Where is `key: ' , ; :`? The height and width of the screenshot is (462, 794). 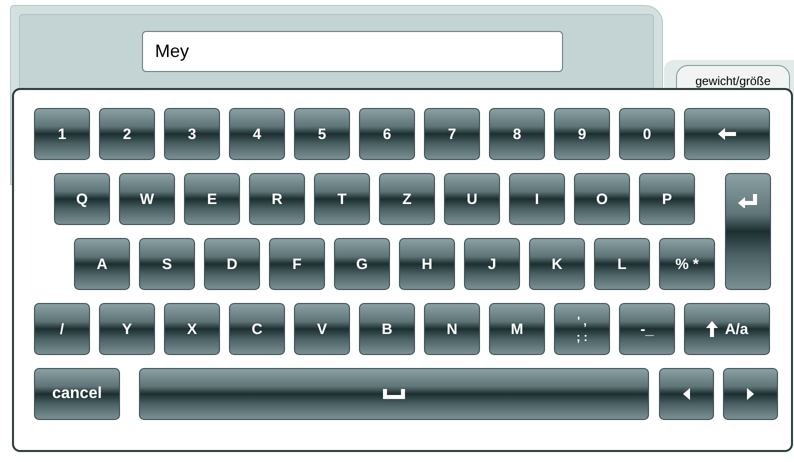 key: ' , ; : is located at coordinates (582, 329).